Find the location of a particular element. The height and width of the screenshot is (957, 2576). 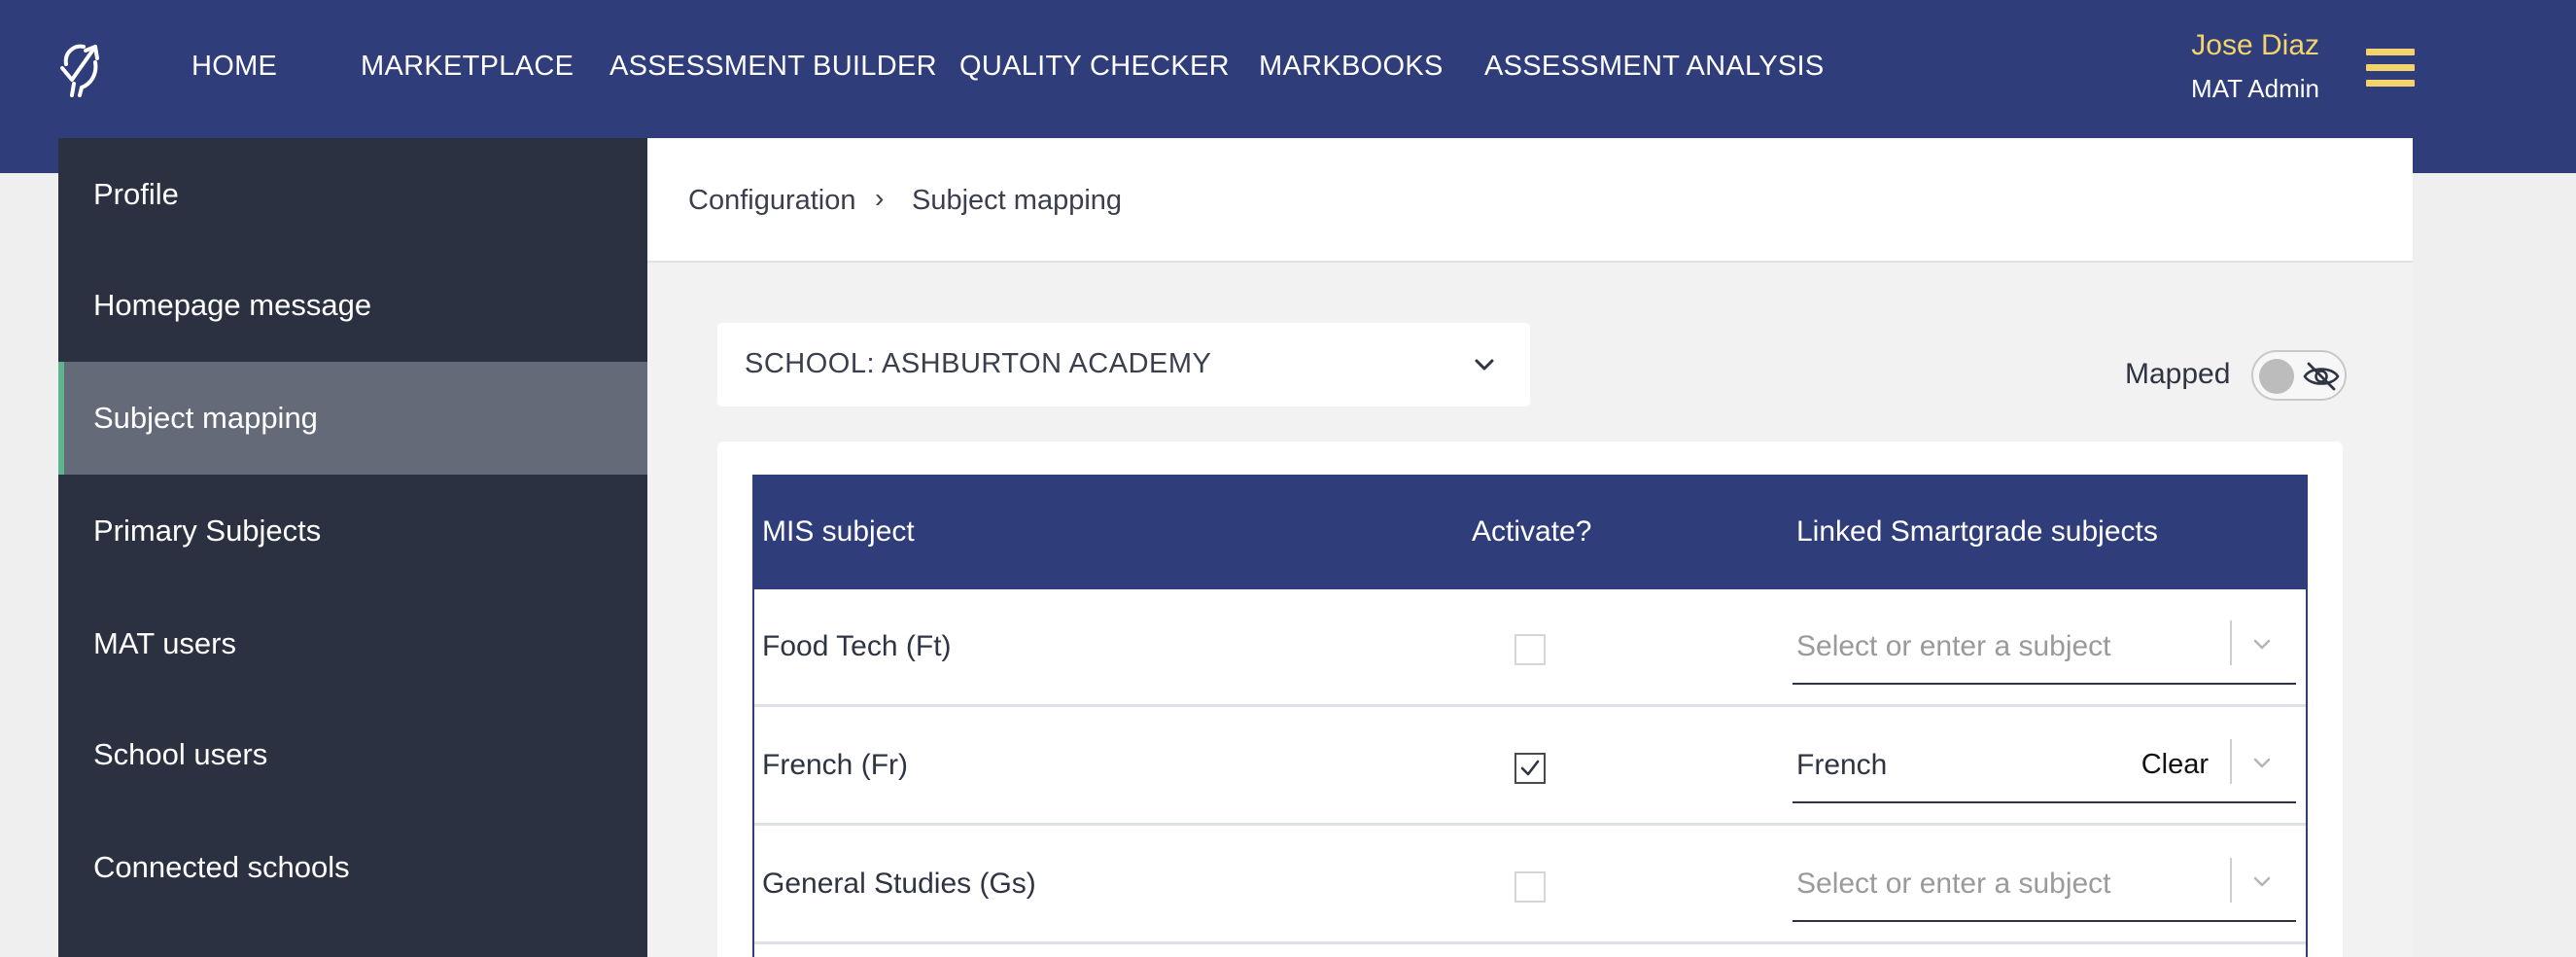

smartgrade-logo-icon is located at coordinates (80, 68).